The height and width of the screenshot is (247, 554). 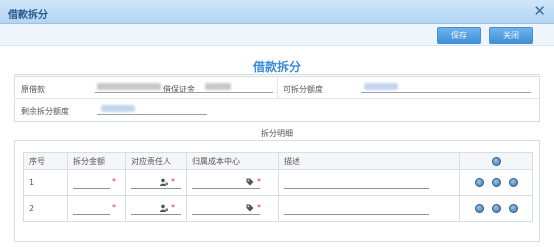 What do you see at coordinates (277, 110) in the screenshot?
I see `form-row-remaining: 剩余拆分额度` at bounding box center [277, 110].